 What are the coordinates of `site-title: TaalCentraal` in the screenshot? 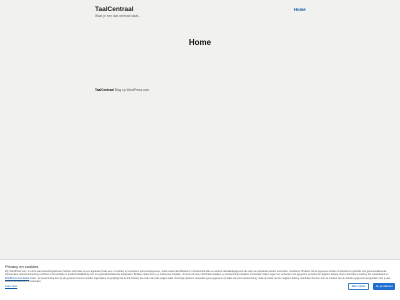 It's located at (114, 9).